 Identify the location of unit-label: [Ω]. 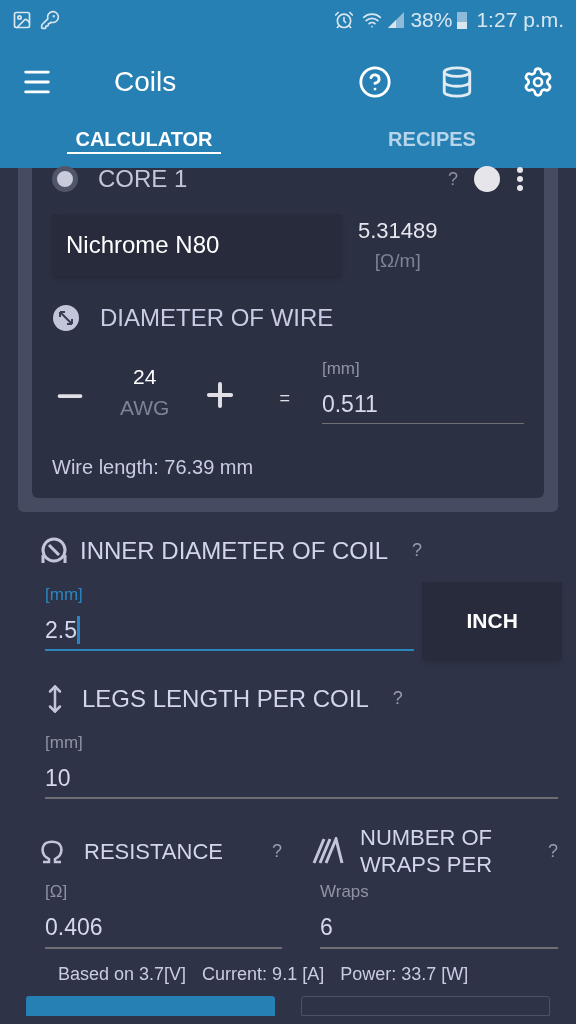
(57, 892).